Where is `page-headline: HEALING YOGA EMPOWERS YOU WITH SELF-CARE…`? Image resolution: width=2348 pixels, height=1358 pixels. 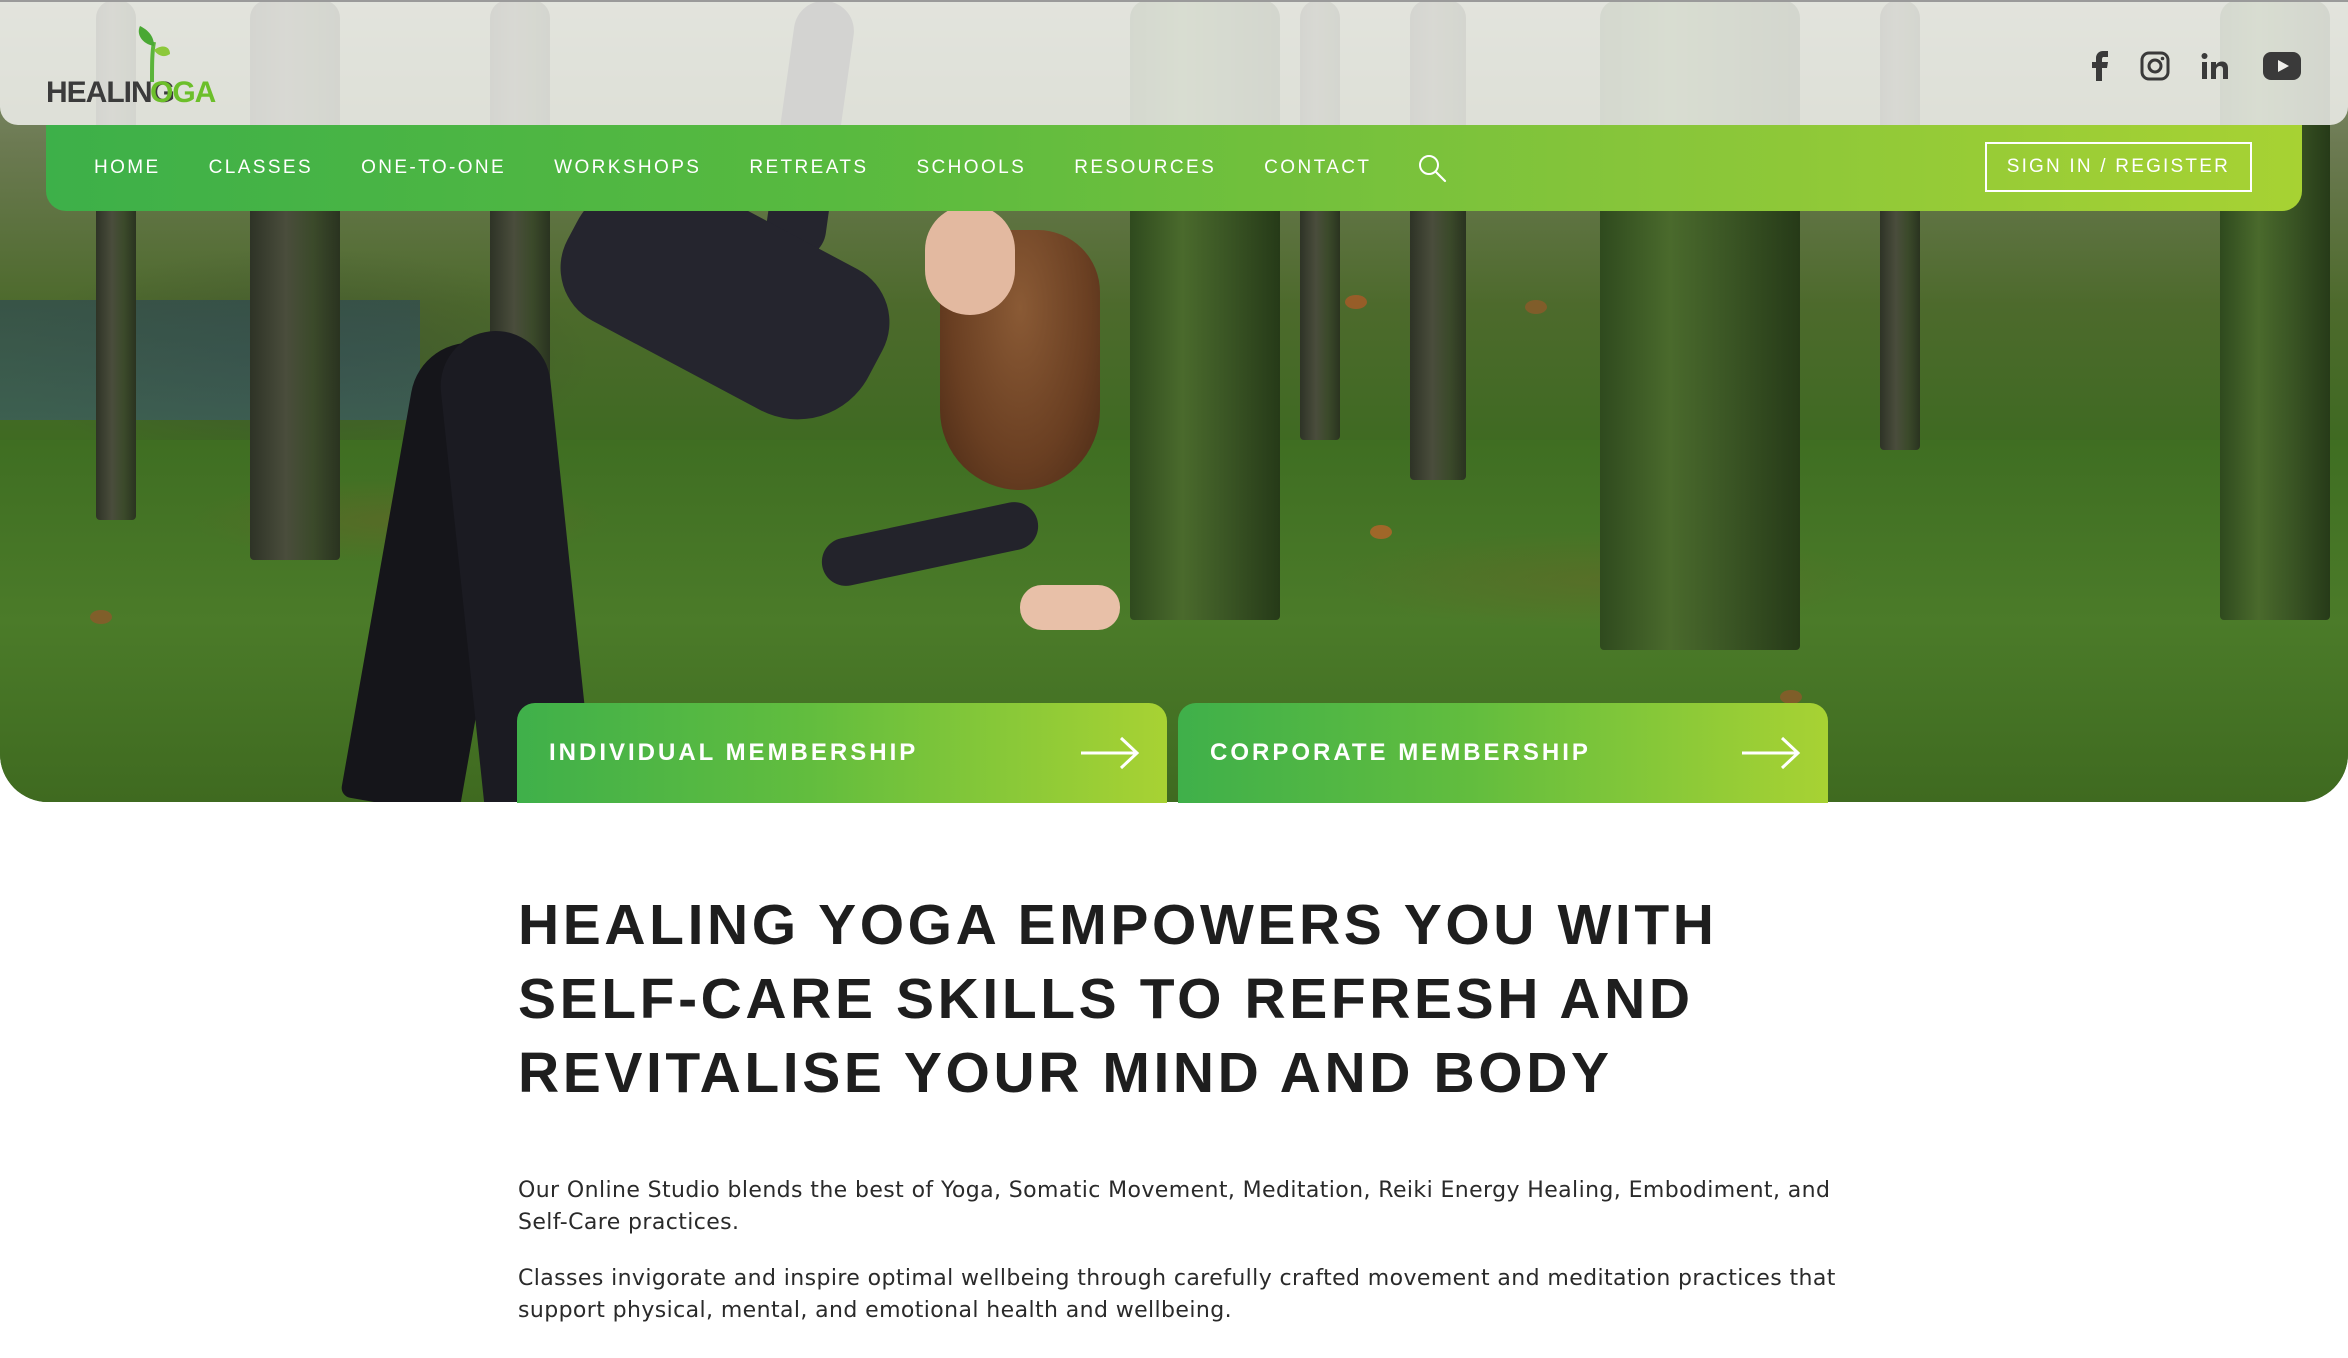
page-headline: HEALING YOGA EMPOWERS YOU WITH SELF-CARE… is located at coordinates (1178, 999).